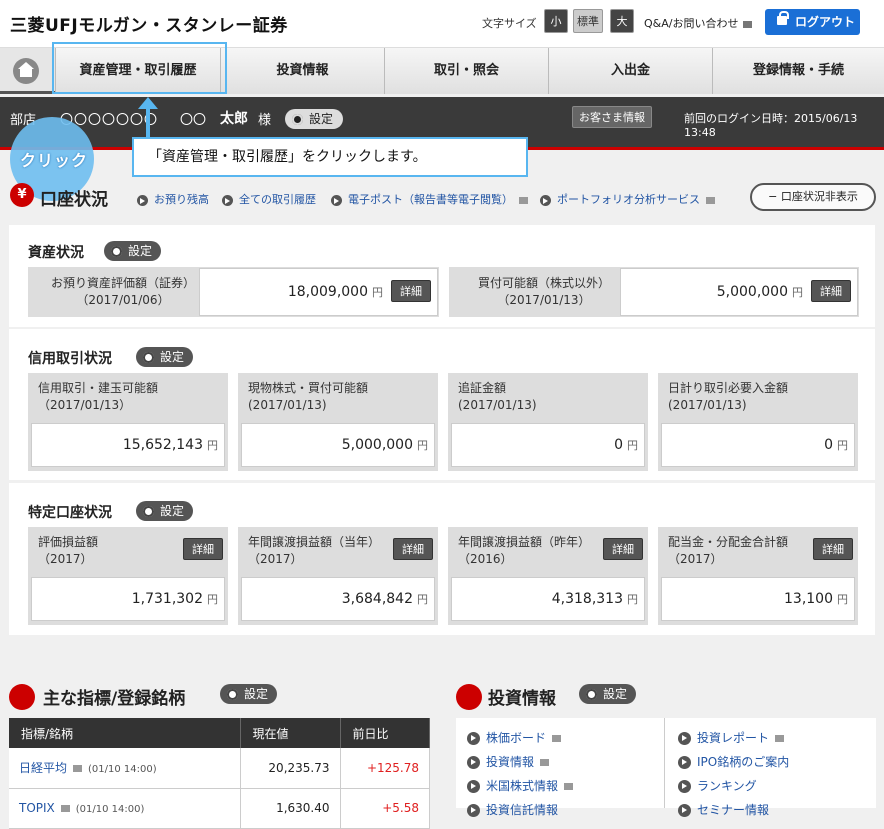 The height and width of the screenshot is (829, 884). I want to click on link-electronic-post: 電子ポスト（報告書等電子閲覧）, so click(429, 199).